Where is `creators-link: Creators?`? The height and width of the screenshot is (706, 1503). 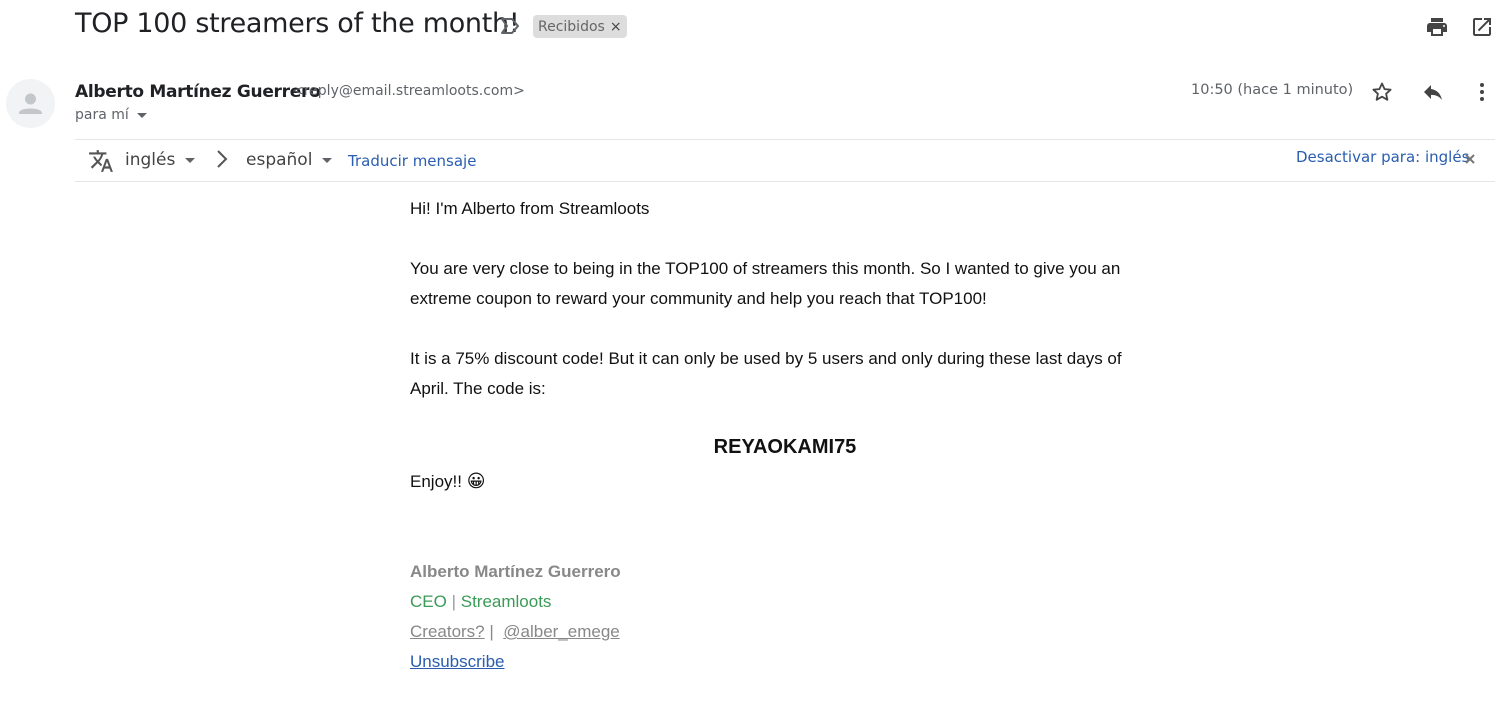 creators-link: Creators? is located at coordinates (447, 631).